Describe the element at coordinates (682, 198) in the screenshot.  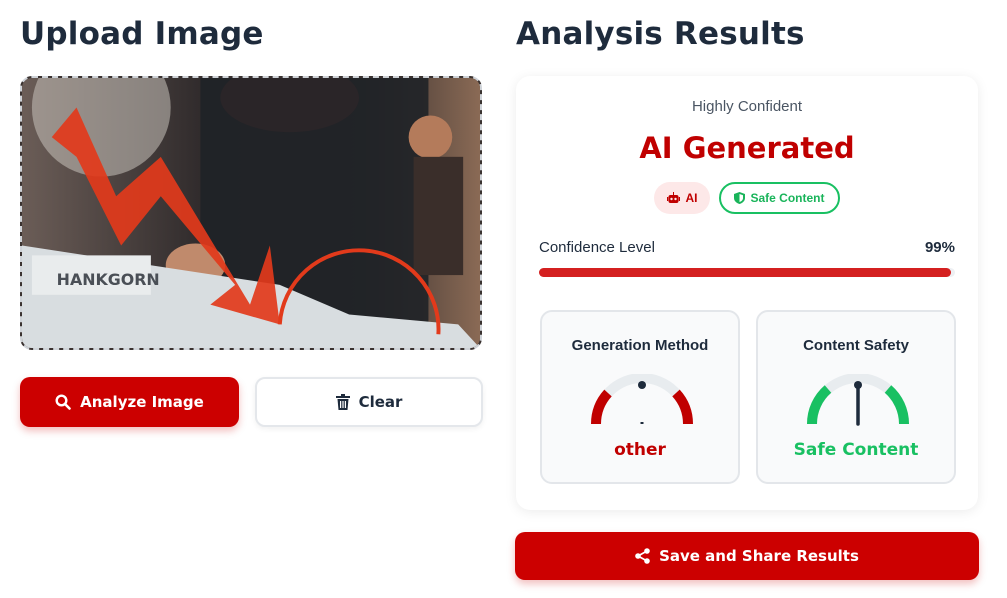
I see `ai-badge: AI` at that location.